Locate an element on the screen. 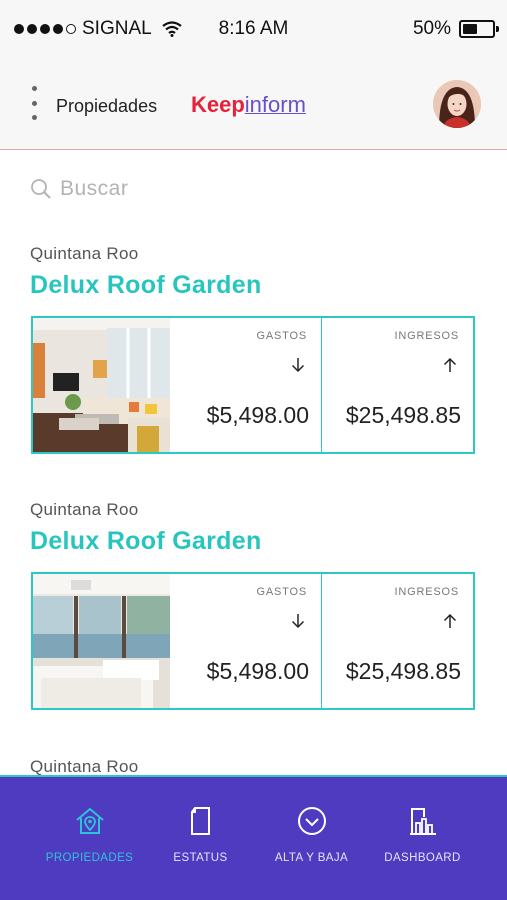 The height and width of the screenshot is (900, 507). nav-item-dashboard: DASHBOARD is located at coordinates (422, 838).